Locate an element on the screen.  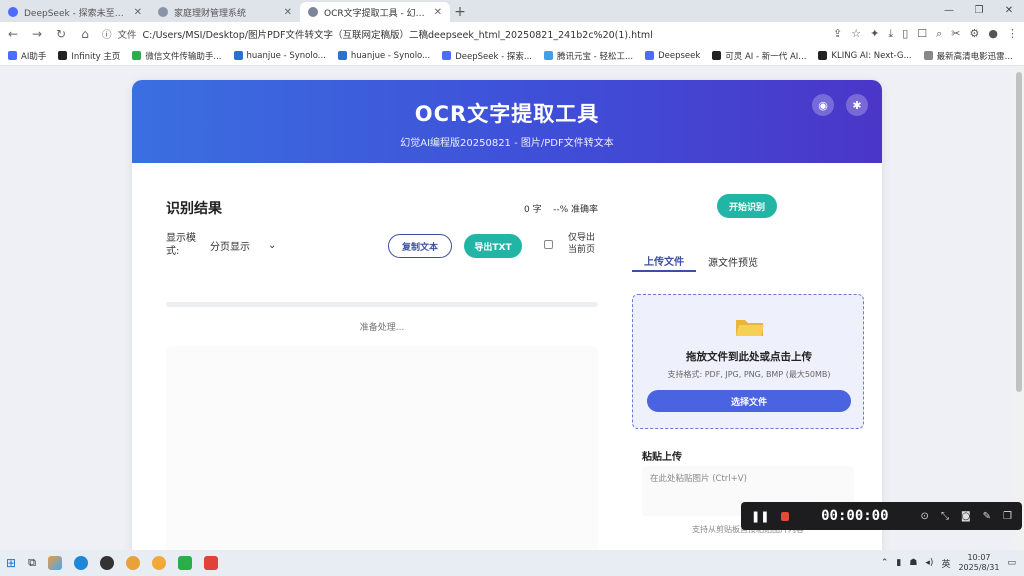
pause-icon: ❚❚ is located at coordinates (760, 516).